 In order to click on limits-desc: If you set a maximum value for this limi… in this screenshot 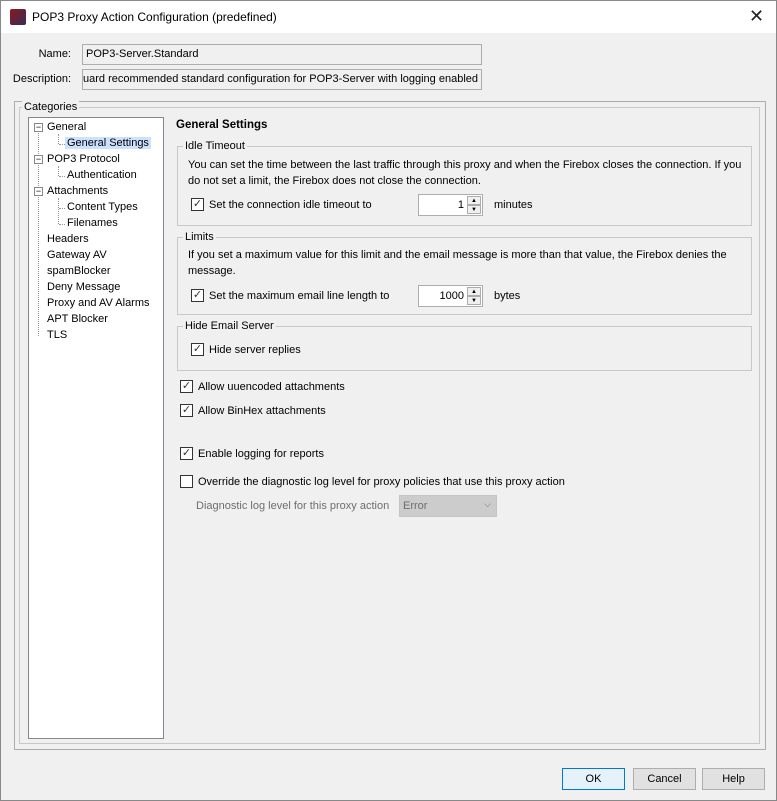, I will do `click(457, 263)`.